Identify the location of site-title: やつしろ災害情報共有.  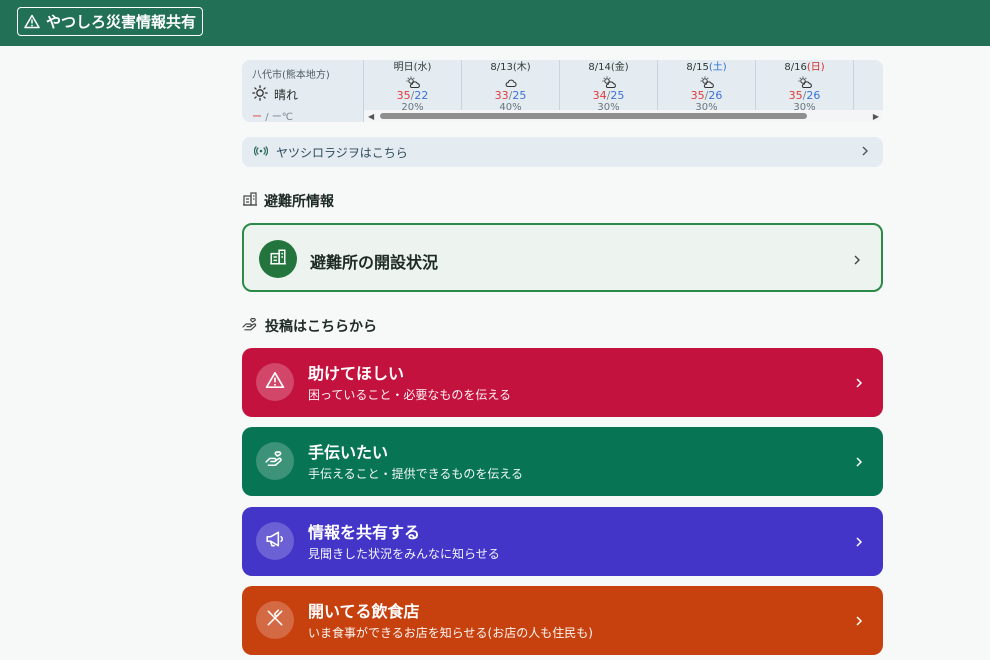
(121, 22).